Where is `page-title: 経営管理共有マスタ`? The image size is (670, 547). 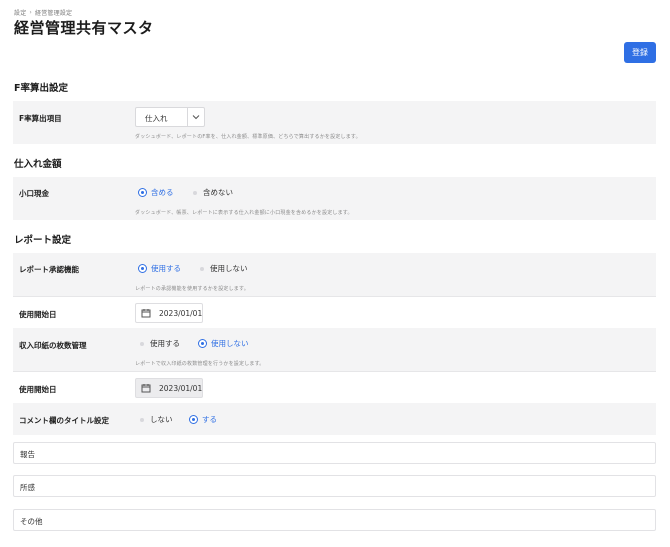 page-title: 経営管理共有マスタ is located at coordinates (84, 28).